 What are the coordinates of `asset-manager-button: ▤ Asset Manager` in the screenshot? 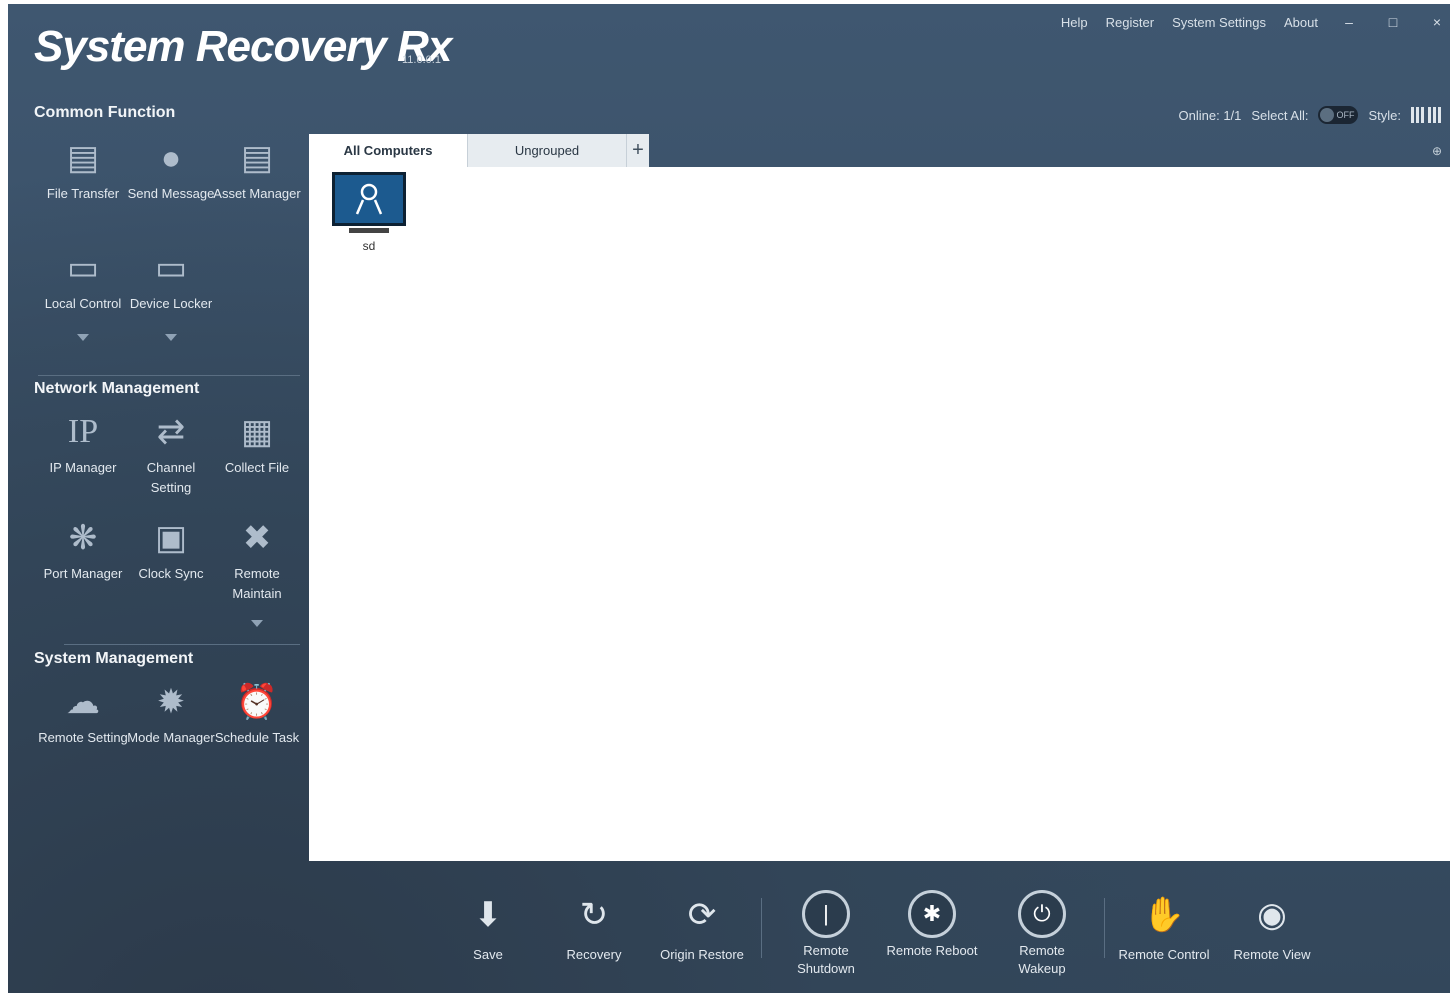 It's located at (257, 170).